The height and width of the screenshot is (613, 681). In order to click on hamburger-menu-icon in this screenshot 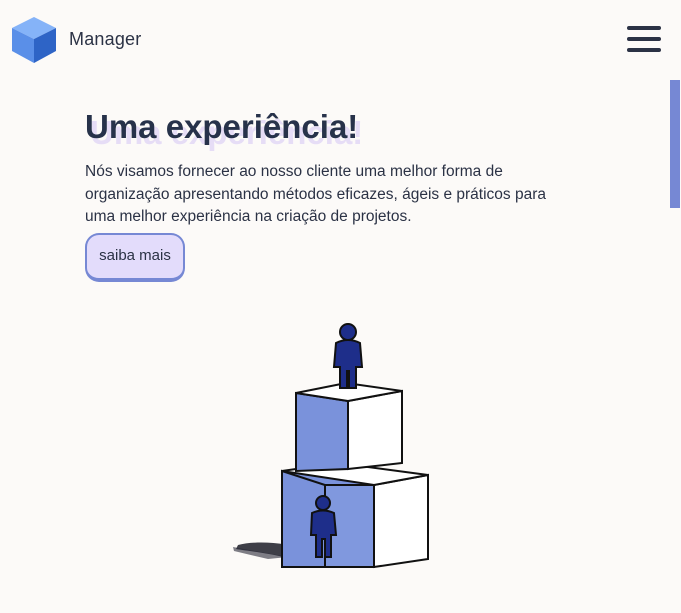, I will do `click(644, 39)`.